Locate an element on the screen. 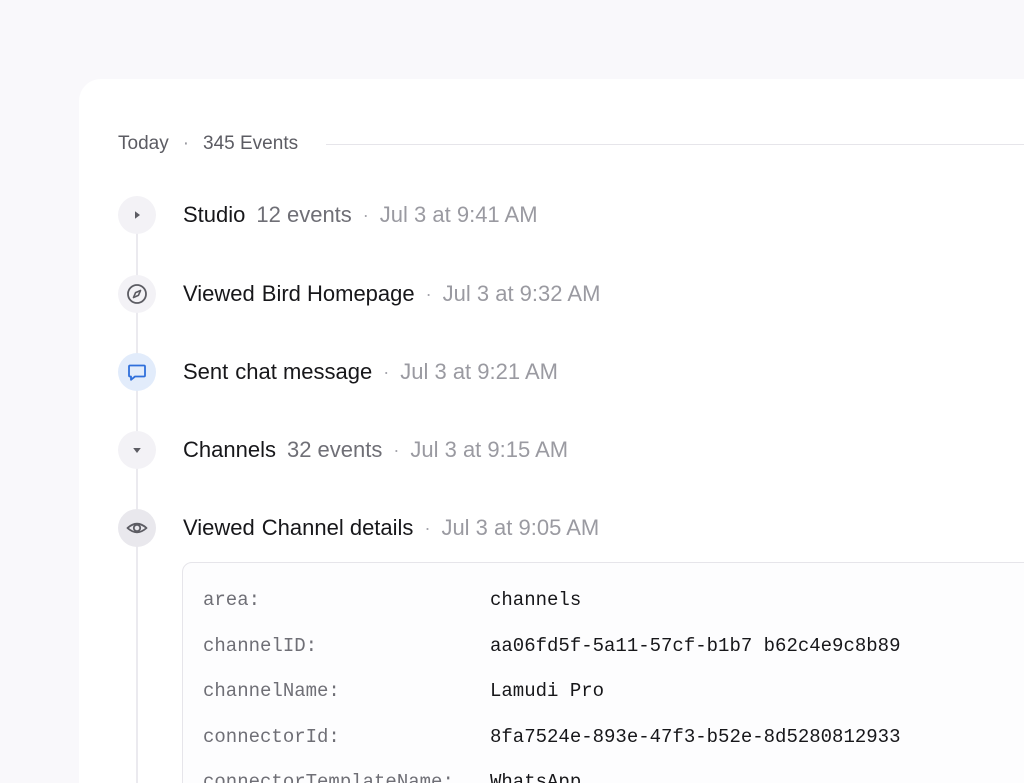  event-action: Channels is located at coordinates (229, 449).